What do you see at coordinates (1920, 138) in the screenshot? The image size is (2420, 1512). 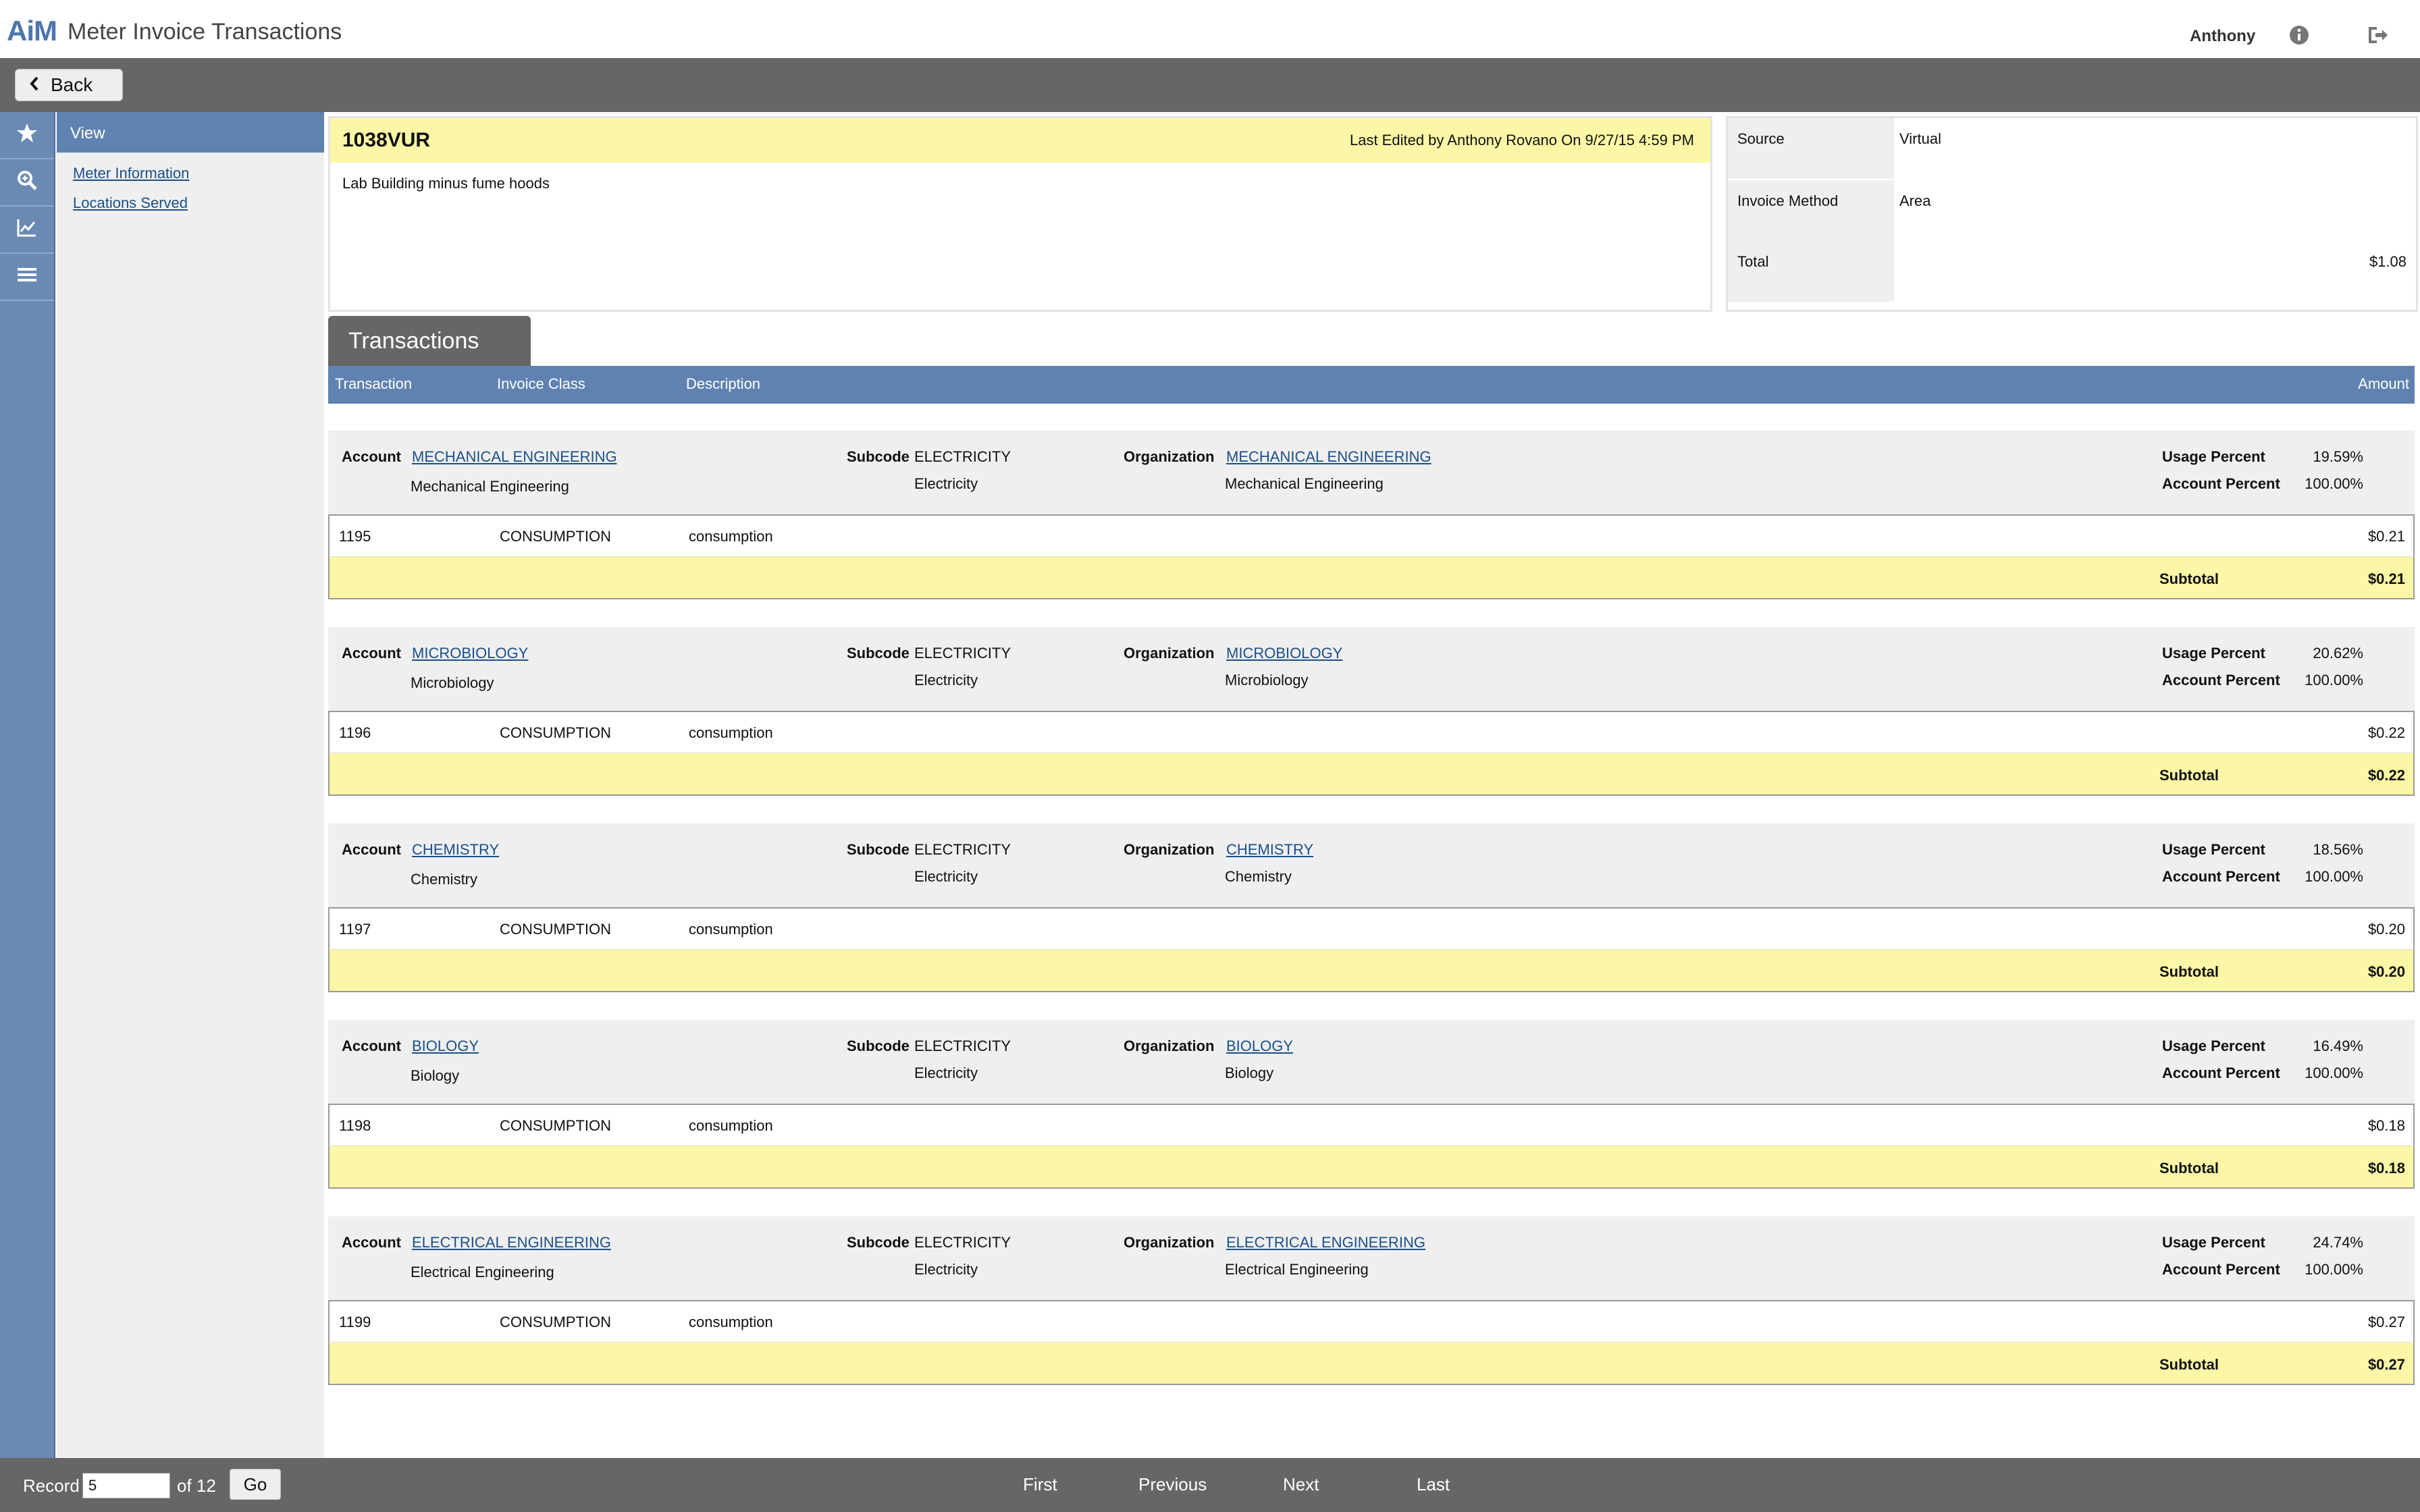 I see `source-value: Virtual` at bounding box center [1920, 138].